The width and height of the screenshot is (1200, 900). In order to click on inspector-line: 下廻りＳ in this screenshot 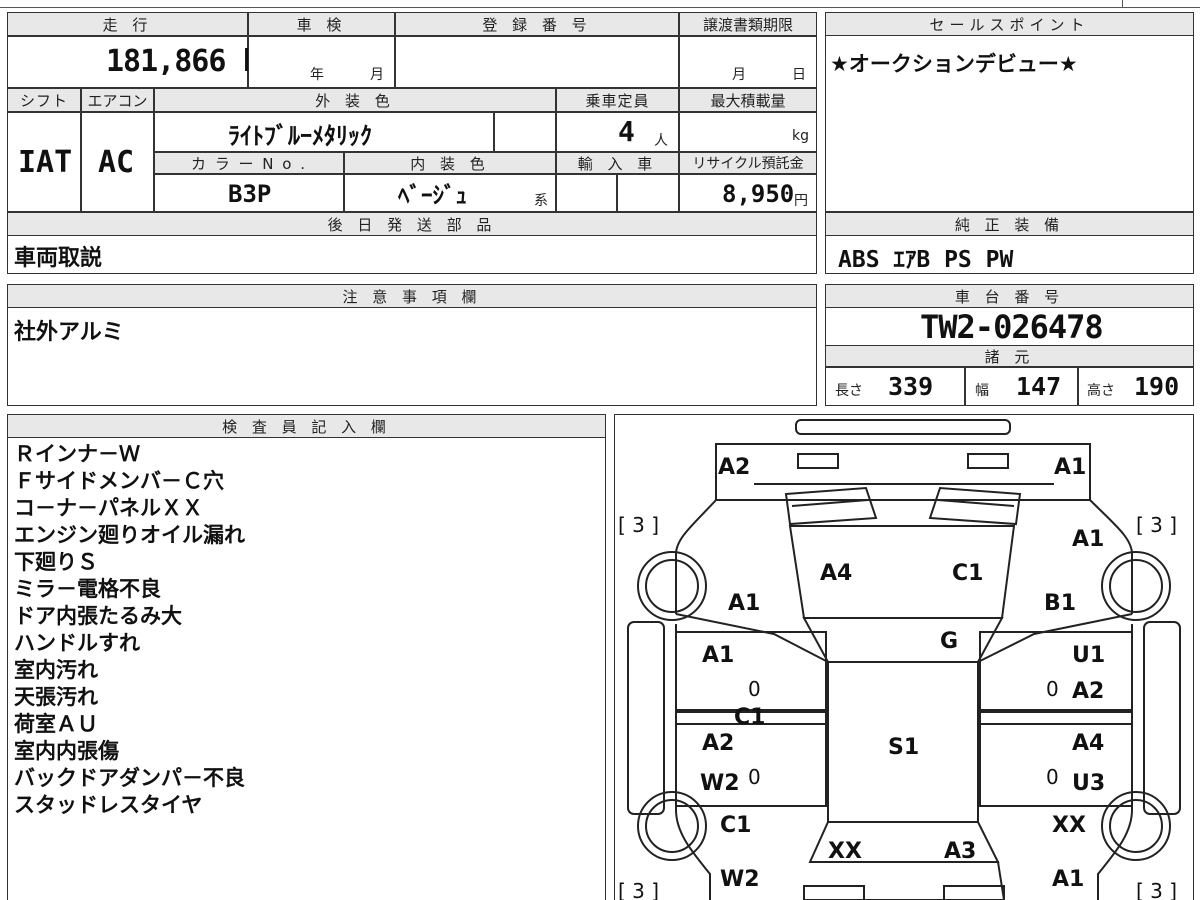, I will do `click(56, 562)`.